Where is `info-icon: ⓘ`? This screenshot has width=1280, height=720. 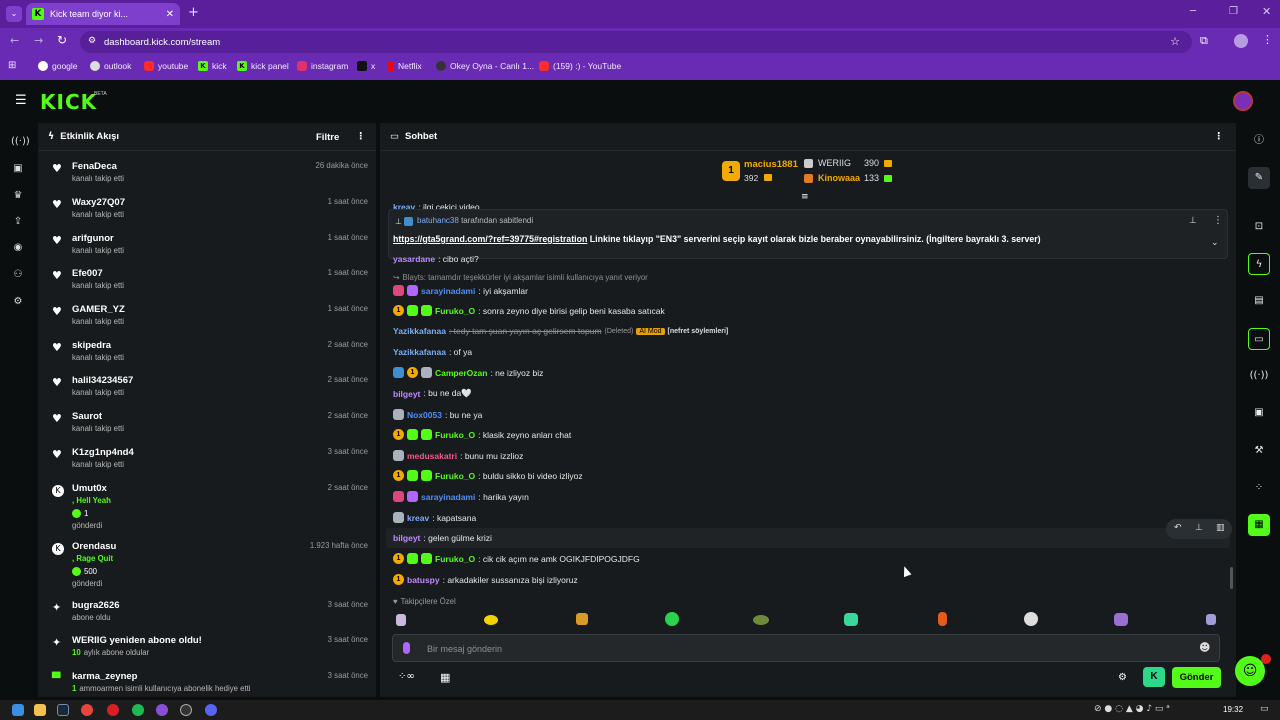
info-icon: ⓘ is located at coordinates (1259, 141).